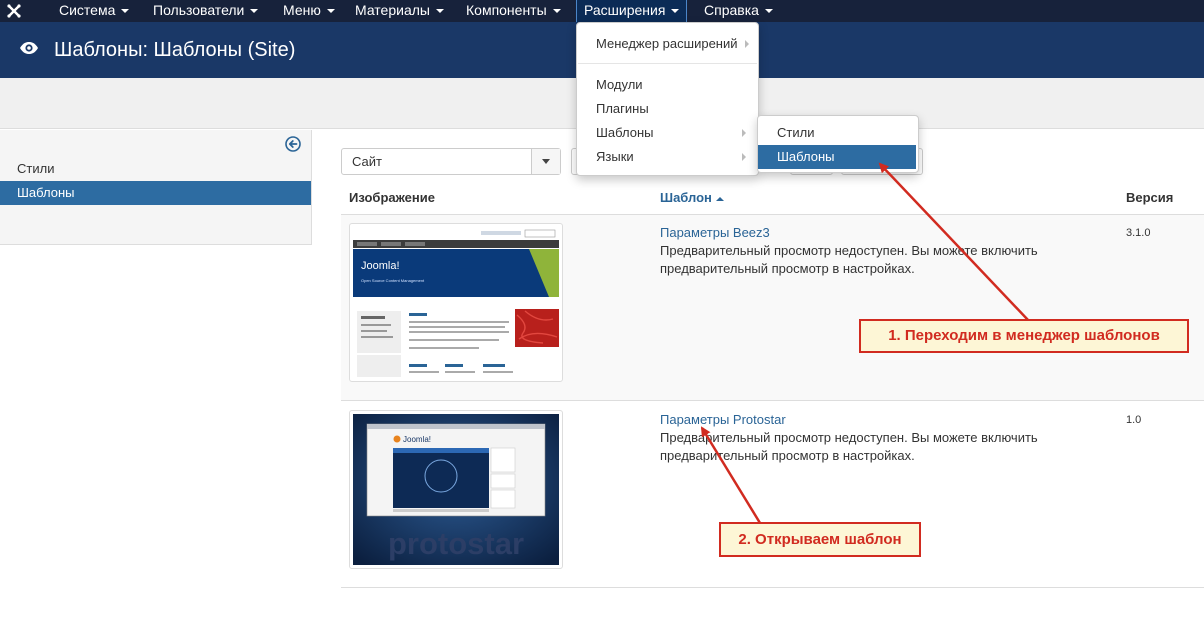 The width and height of the screenshot is (1204, 632). I want to click on nav-menus-label: Меню, so click(302, 10).